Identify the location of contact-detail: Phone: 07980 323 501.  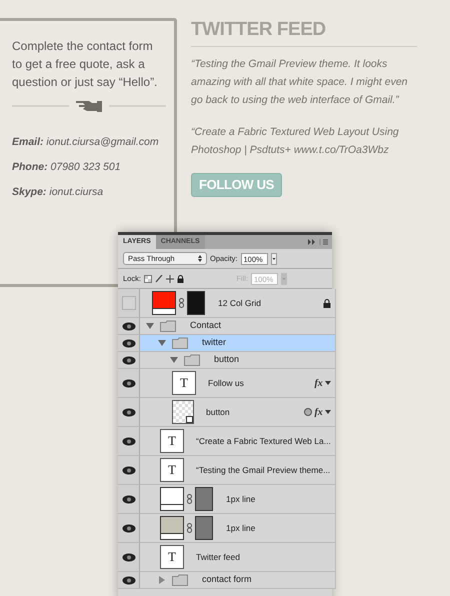
(67, 167).